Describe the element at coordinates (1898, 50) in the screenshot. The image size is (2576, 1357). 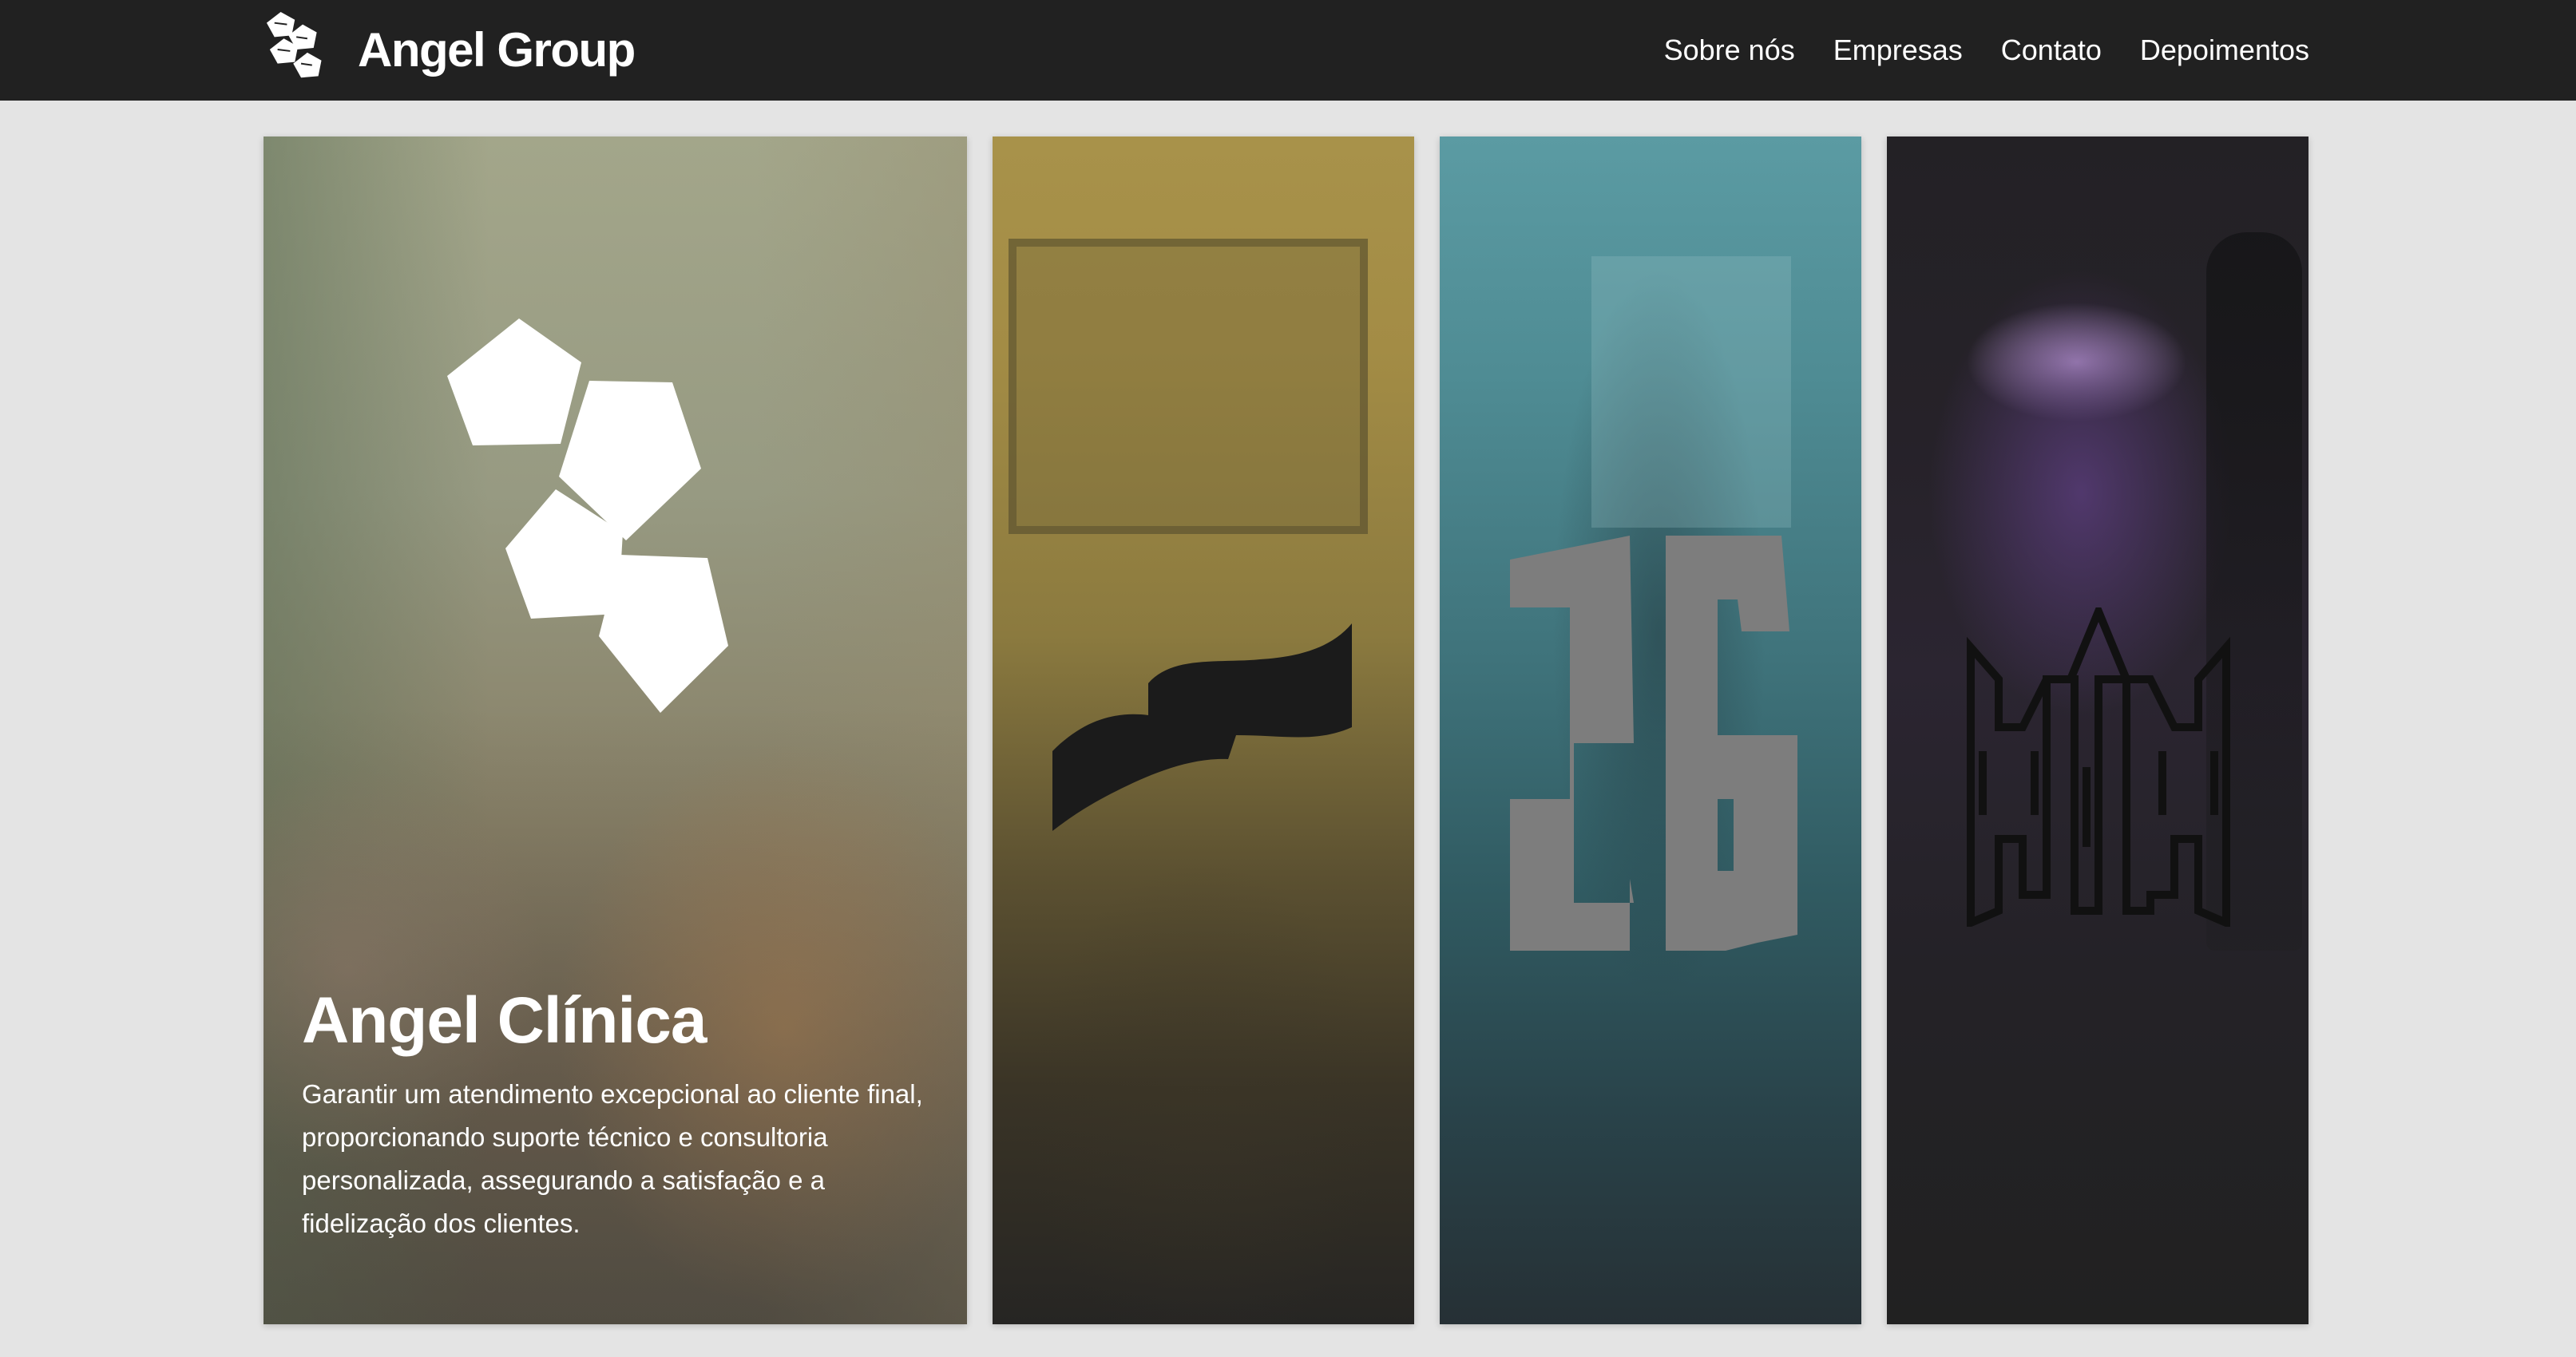
I see `nav-link-empresas: Empresas` at that location.